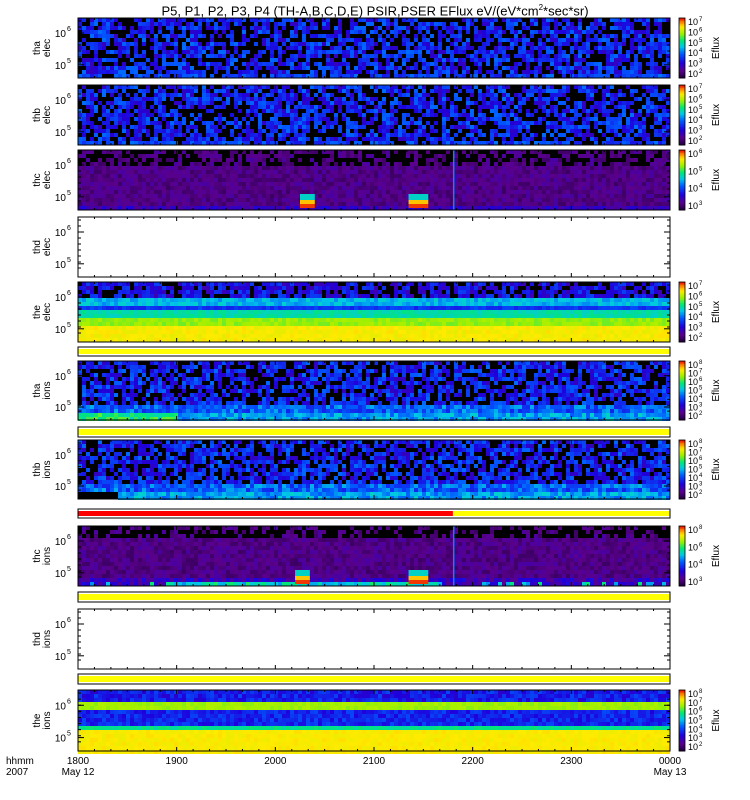  I want to click on heatmap-the_elec, so click(374, 312).